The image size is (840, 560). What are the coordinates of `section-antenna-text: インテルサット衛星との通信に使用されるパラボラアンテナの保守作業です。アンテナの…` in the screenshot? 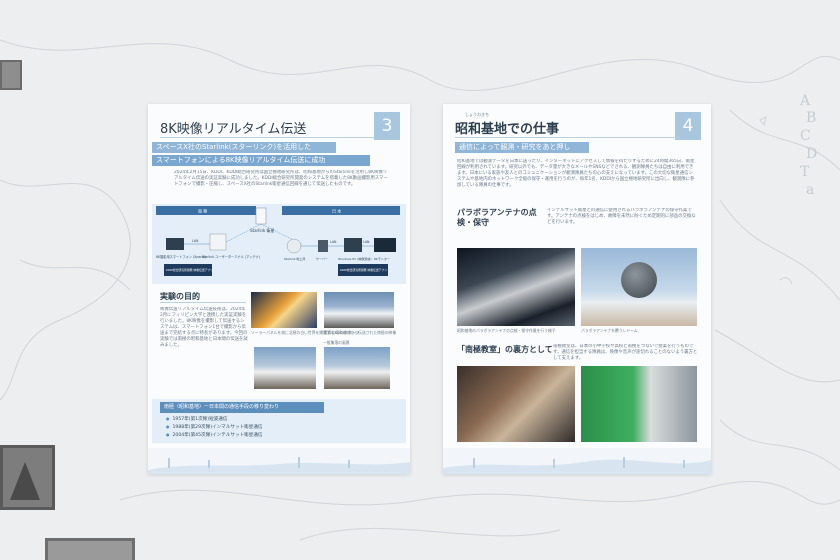 It's located at (621, 216).